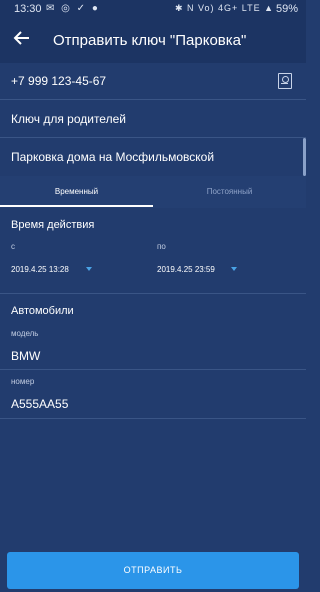  I want to click on status-bar: 13:30 ✉ ◎ ✓ ● ✱ N Vo) 4G+ LTE ▲ 59%, so click(153, 9).